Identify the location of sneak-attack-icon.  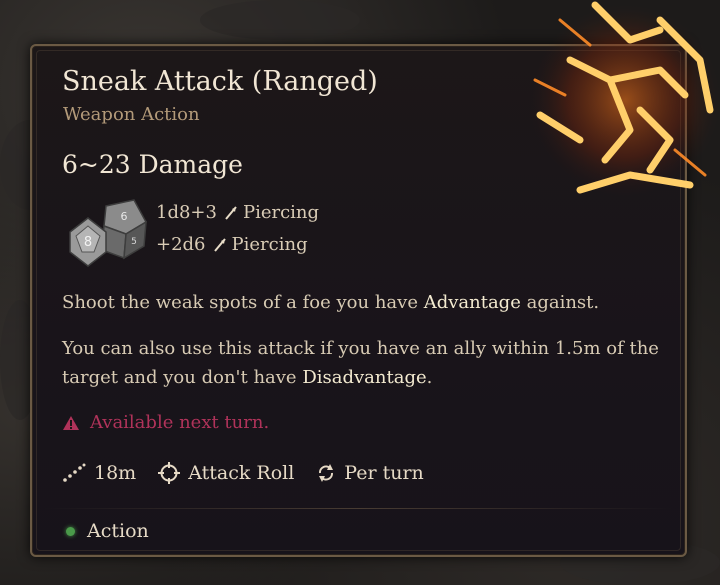
(625, 98).